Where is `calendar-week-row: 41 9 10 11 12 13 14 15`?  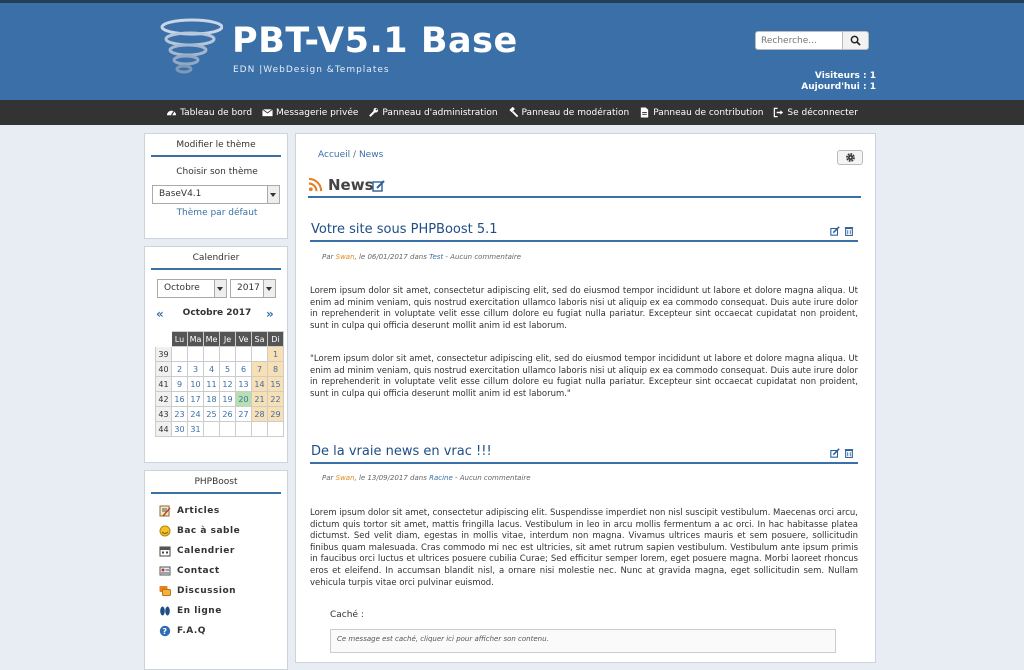
calendar-week-row: 41 9 10 11 12 13 14 15 is located at coordinates (219, 384).